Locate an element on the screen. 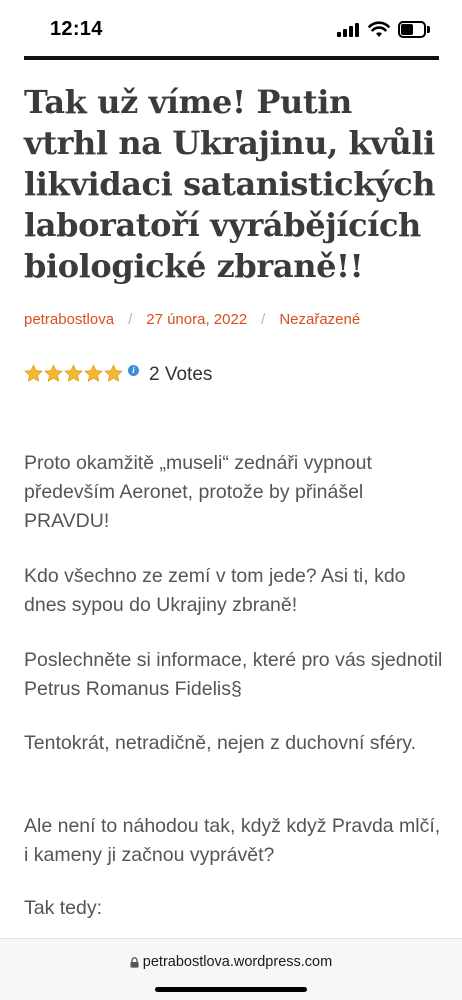  post-date-link: 27 února, 2022 is located at coordinates (196, 319).